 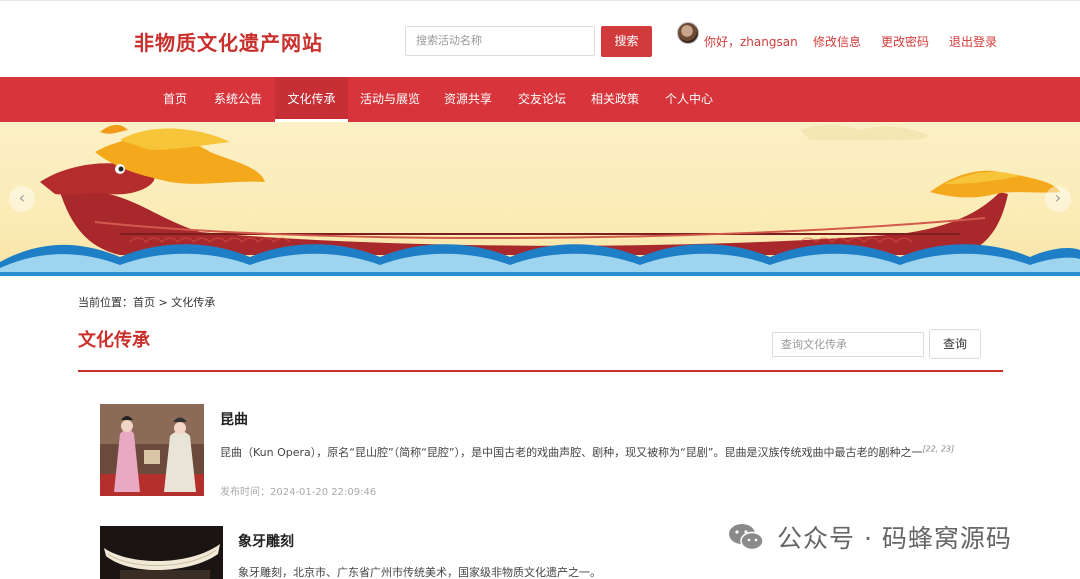 I want to click on search-button: 搜索, so click(x=626, y=41).